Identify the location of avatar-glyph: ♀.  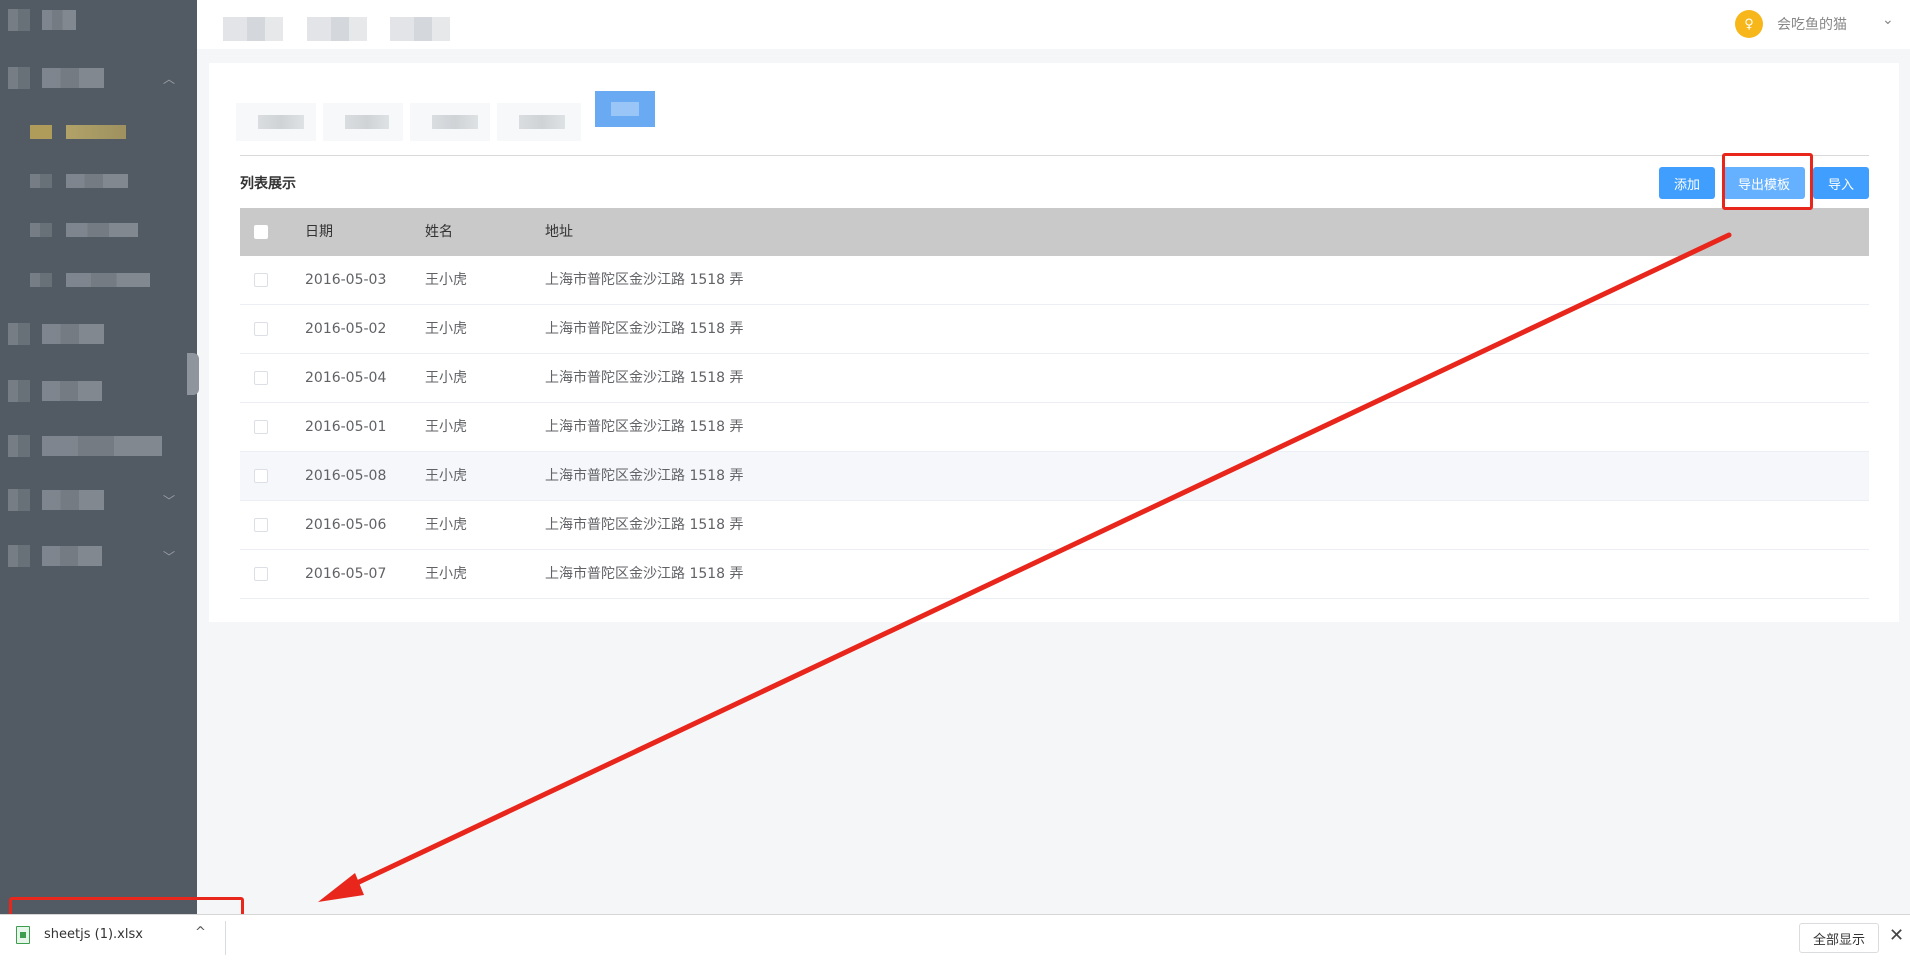
(1749, 24).